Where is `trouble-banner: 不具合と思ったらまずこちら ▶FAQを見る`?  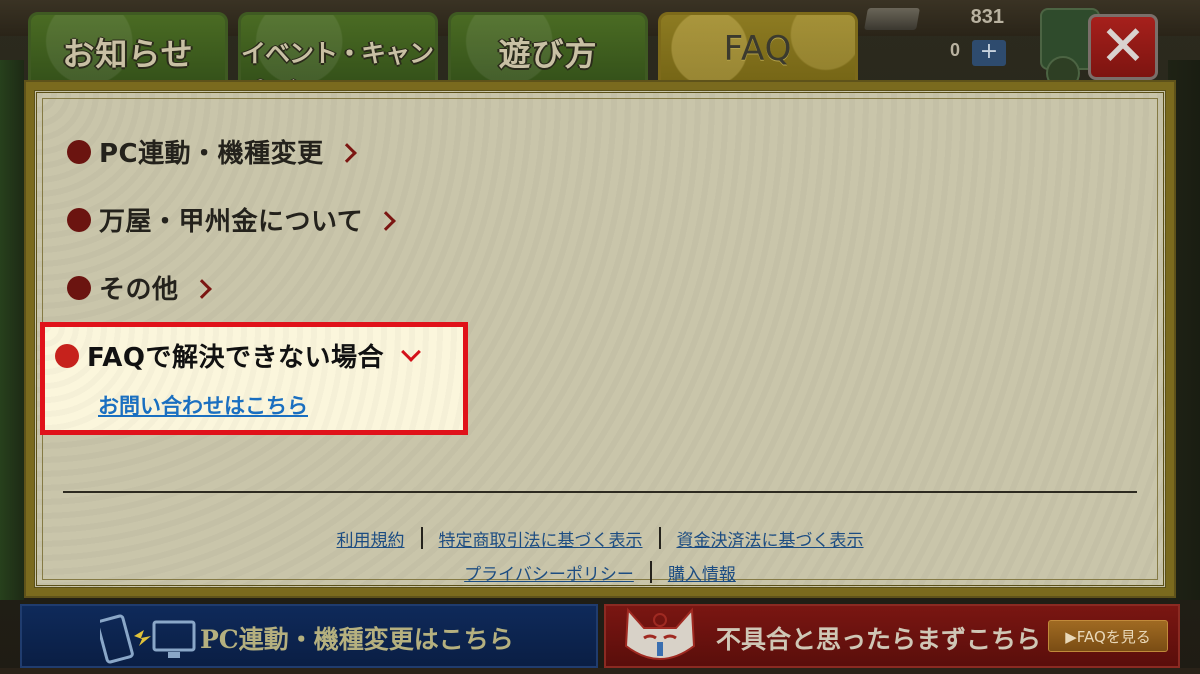 trouble-banner: 不具合と思ったらまずこちら ▶FAQを見る is located at coordinates (892, 636).